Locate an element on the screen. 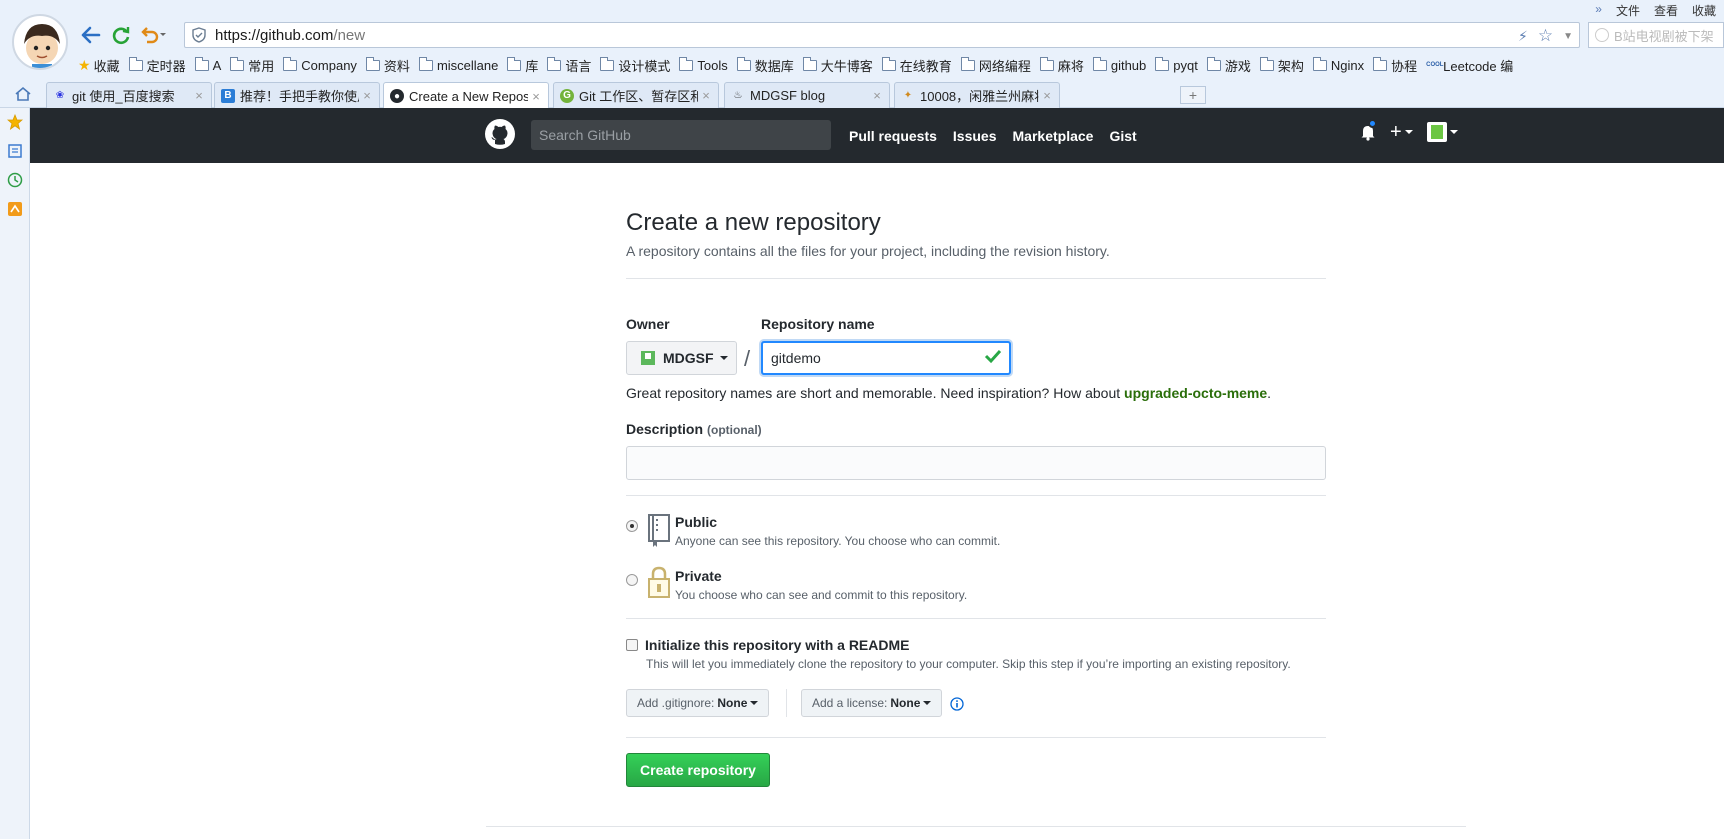  address-bar: https://github.com/new ⚡ ☆ ▼ is located at coordinates (882, 35).